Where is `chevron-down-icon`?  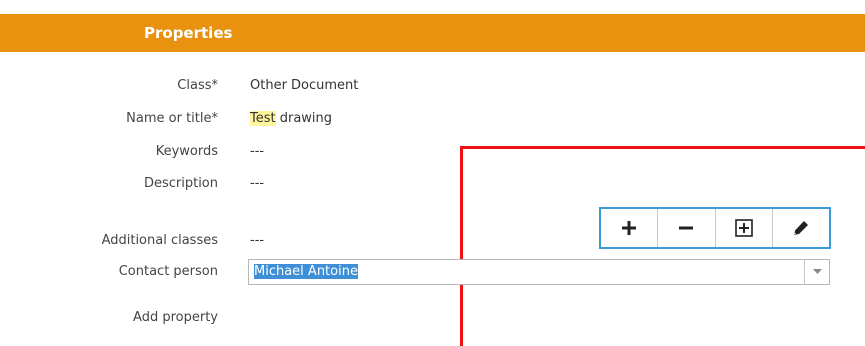 chevron-down-icon is located at coordinates (817, 271).